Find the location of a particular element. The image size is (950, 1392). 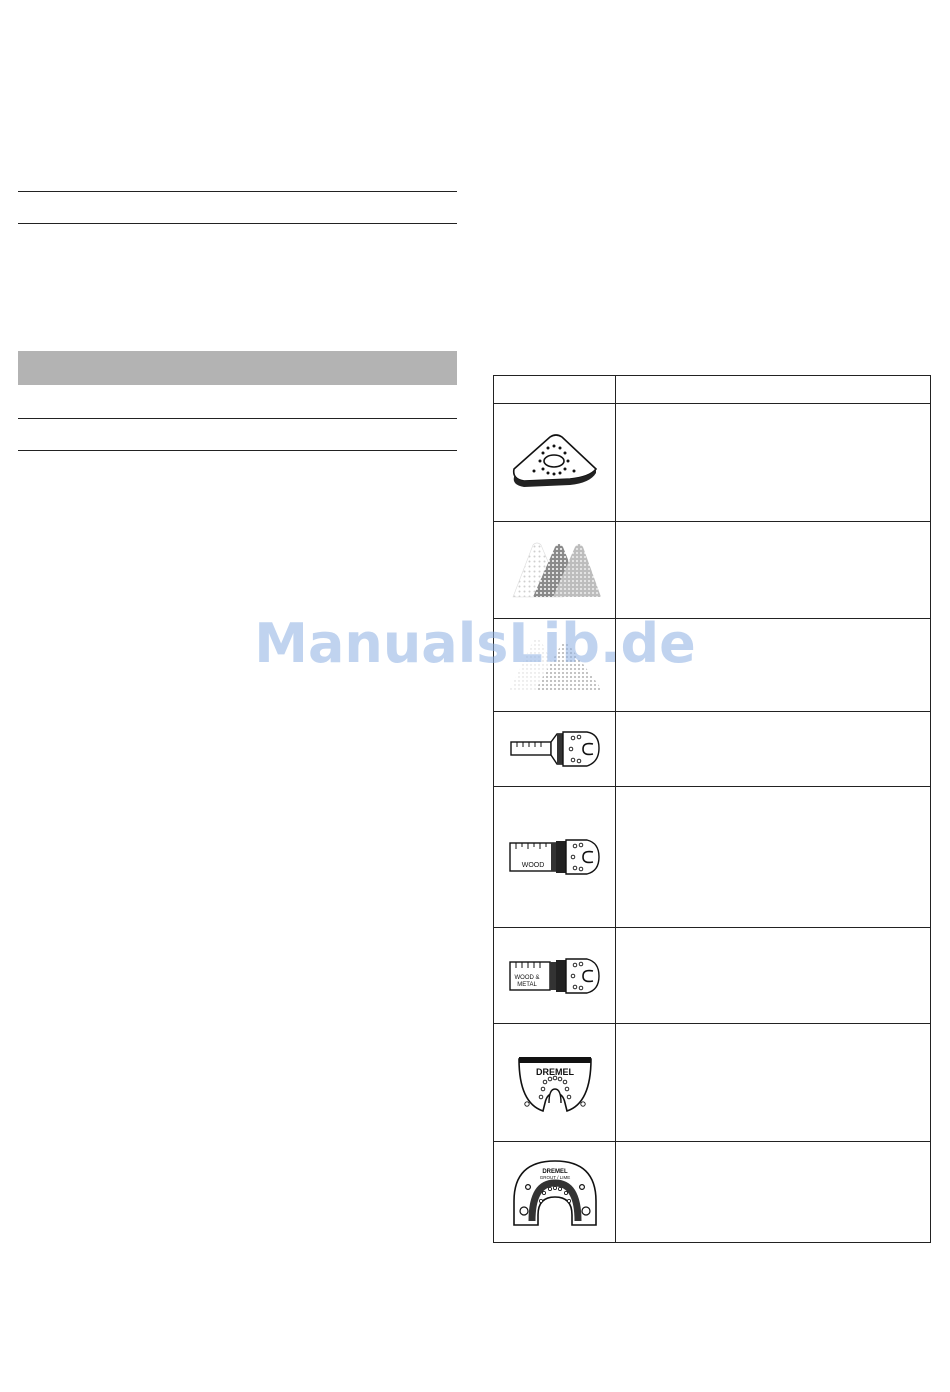

wood-metal-label-2: METAL is located at coordinates (527, 985).